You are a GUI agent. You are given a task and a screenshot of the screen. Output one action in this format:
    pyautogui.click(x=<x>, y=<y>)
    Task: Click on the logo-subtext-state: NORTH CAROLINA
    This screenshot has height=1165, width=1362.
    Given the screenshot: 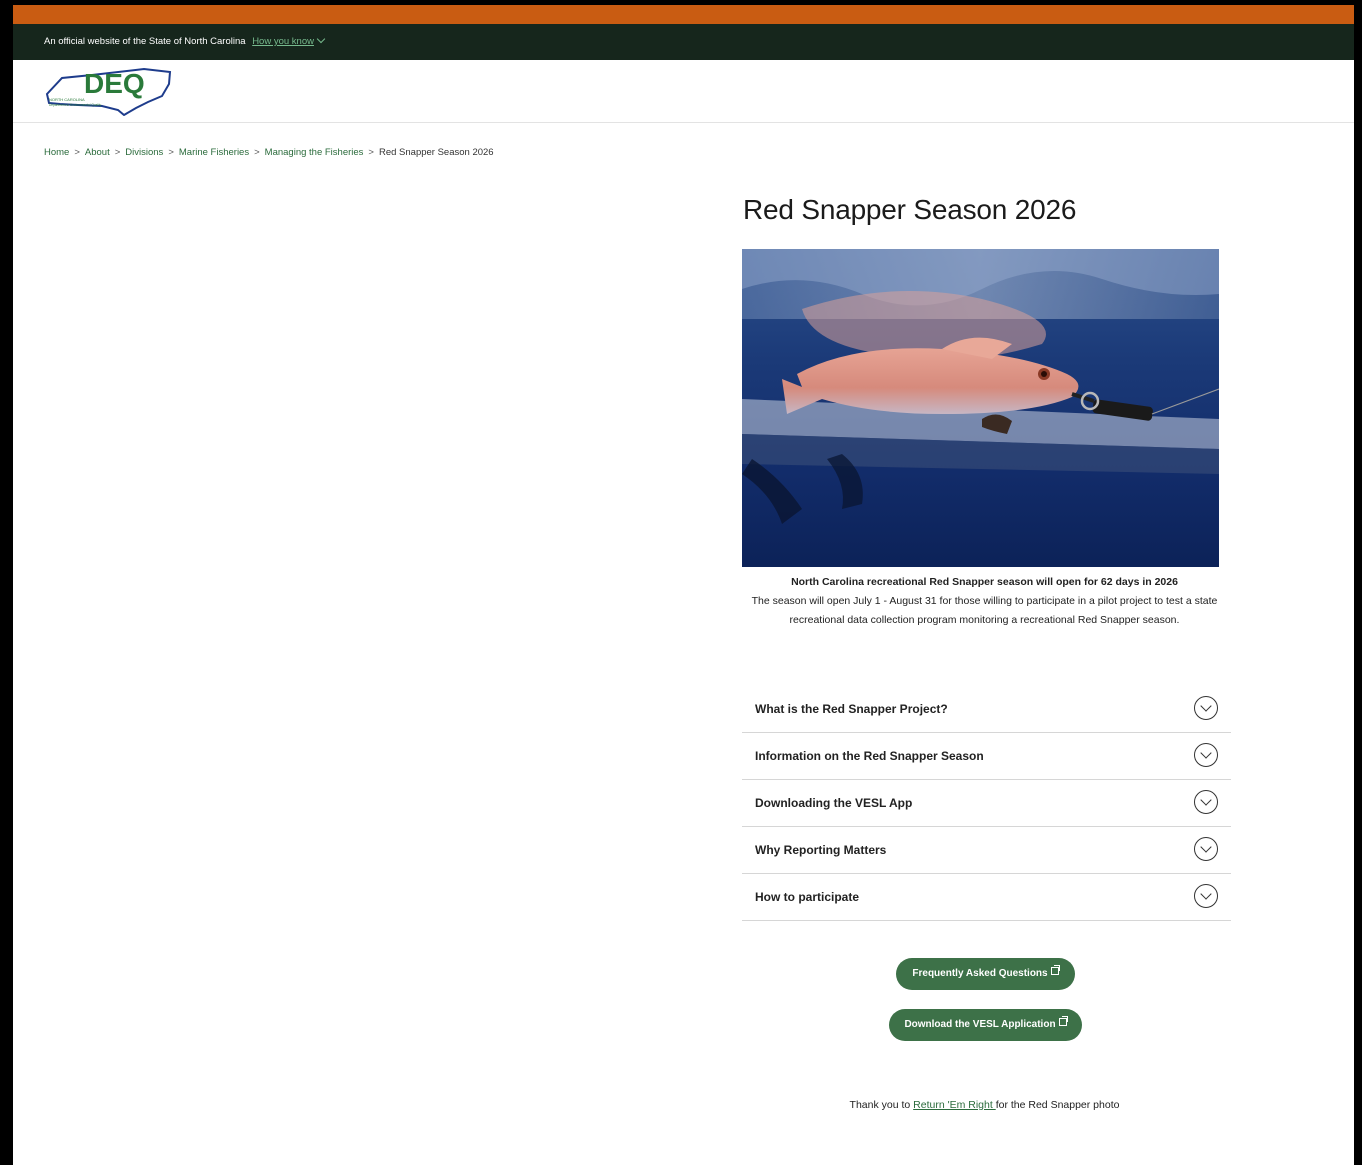 What is the action you would take?
    pyautogui.click(x=67, y=99)
    